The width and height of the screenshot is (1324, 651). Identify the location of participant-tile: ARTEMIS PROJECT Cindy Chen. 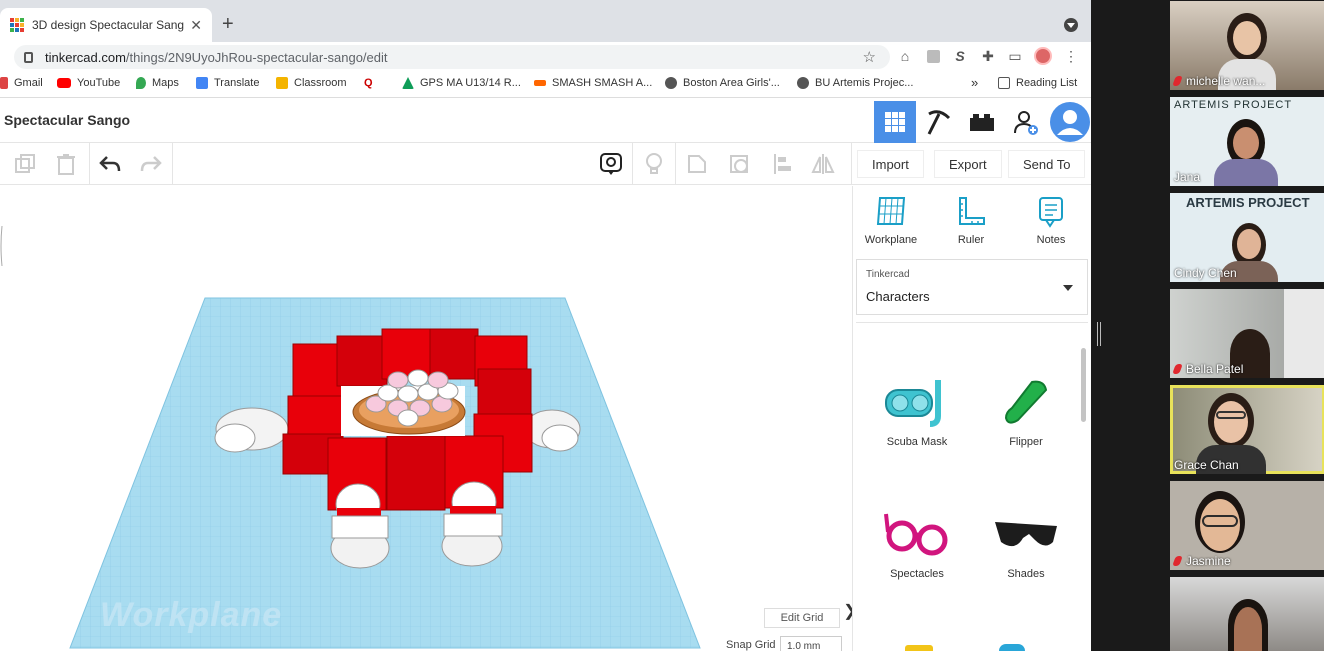
(1247, 237).